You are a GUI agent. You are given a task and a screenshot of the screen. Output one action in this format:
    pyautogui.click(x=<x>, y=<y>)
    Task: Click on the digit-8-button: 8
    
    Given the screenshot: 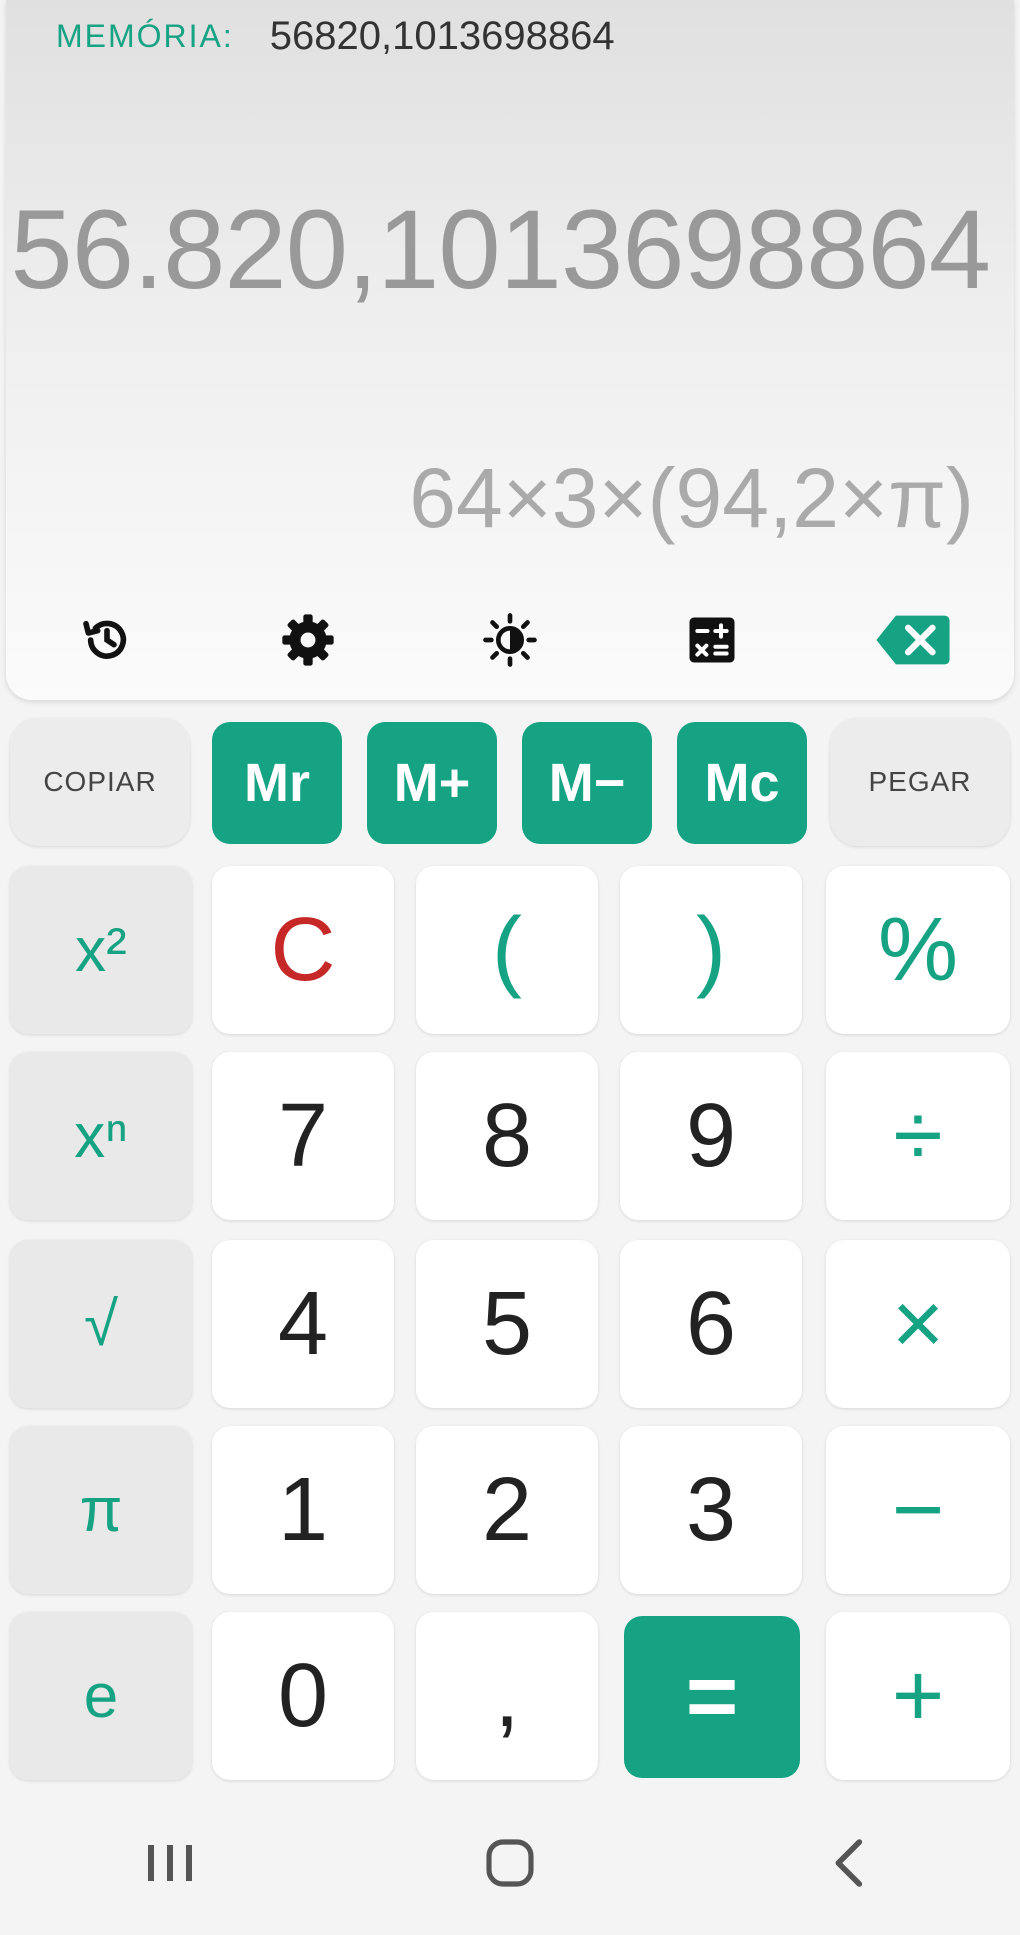 What is the action you would take?
    pyautogui.click(x=507, y=1136)
    